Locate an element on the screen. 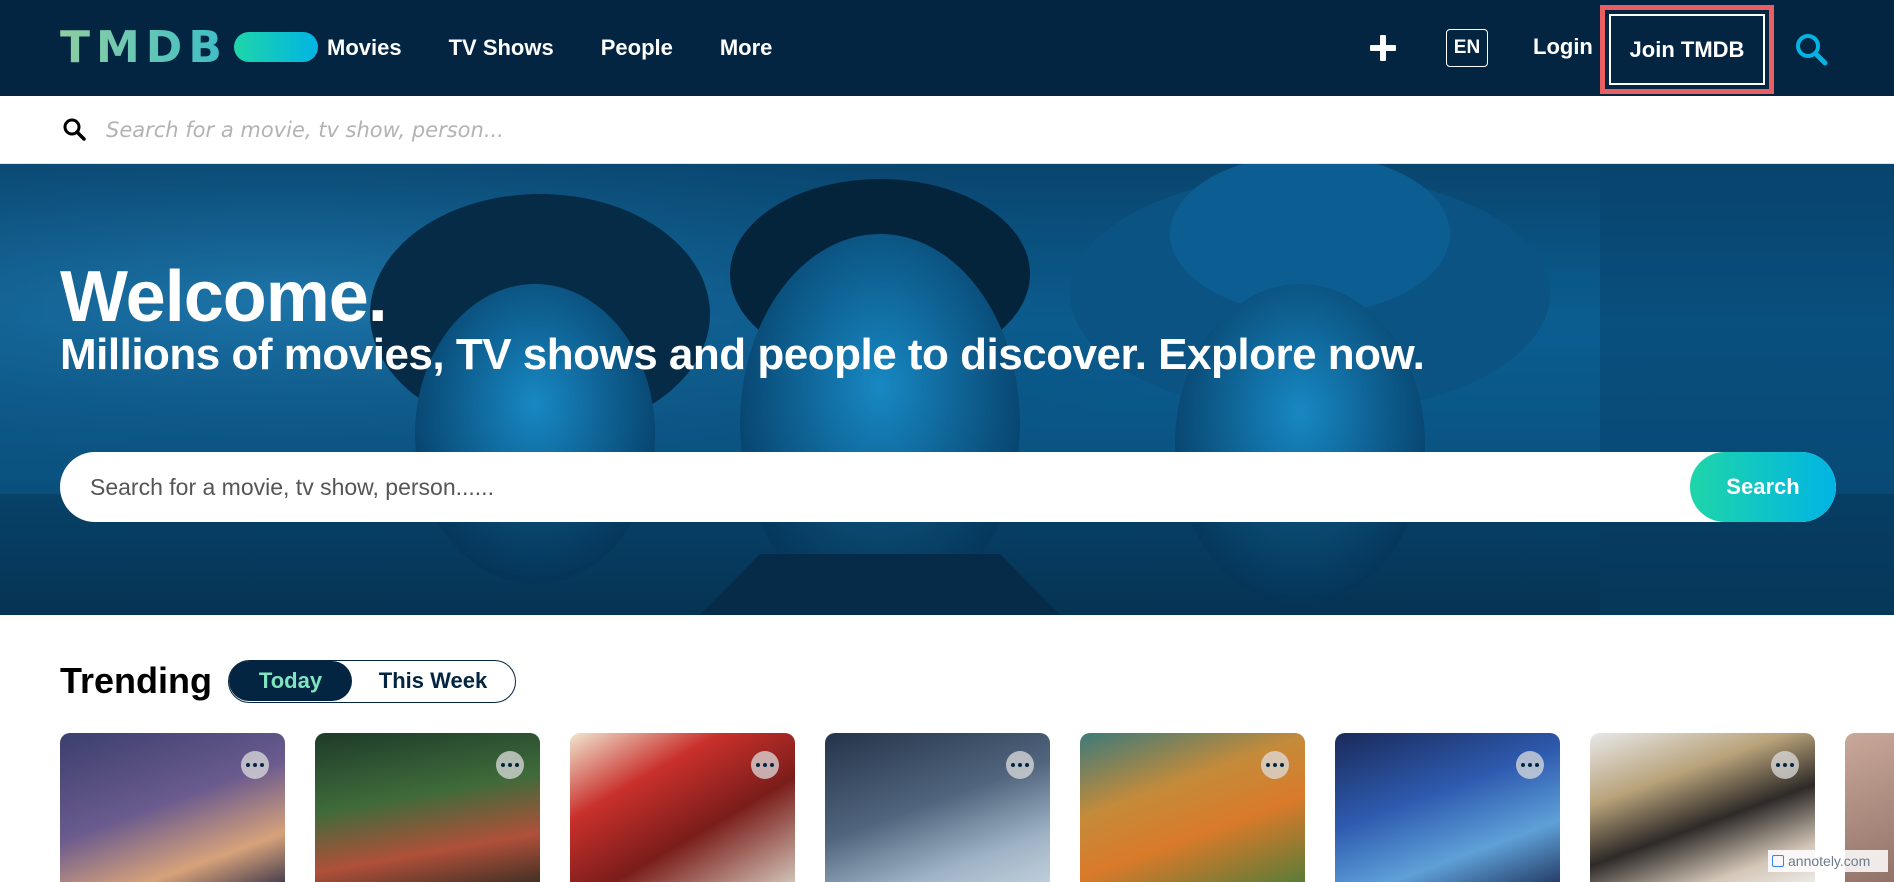 The width and height of the screenshot is (1894, 882). join-tmdb-button: Join TMDB is located at coordinates (1687, 49).